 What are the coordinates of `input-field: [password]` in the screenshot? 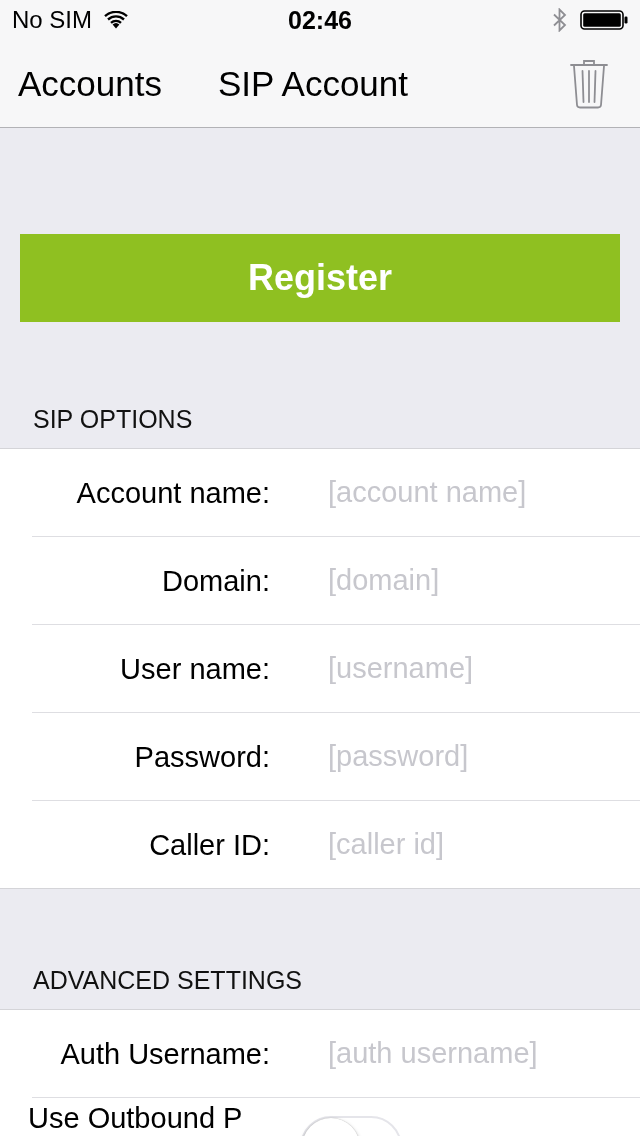 It's located at (475, 756).